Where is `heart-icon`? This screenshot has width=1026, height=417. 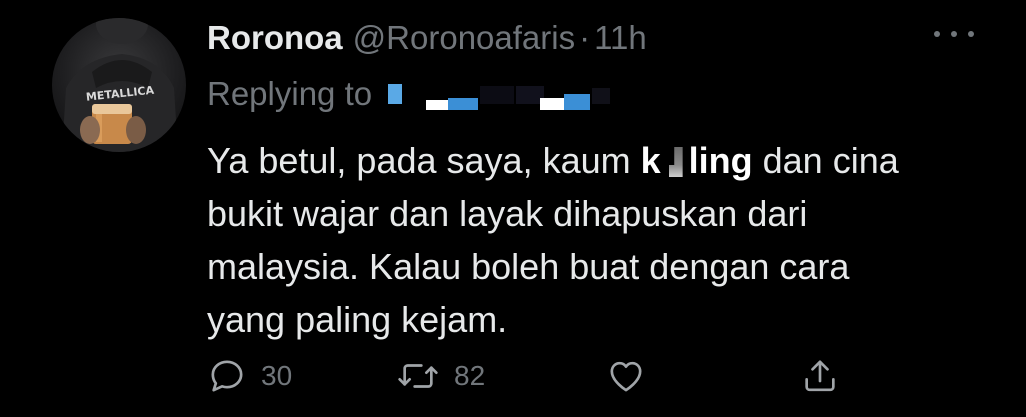 heart-icon is located at coordinates (626, 376).